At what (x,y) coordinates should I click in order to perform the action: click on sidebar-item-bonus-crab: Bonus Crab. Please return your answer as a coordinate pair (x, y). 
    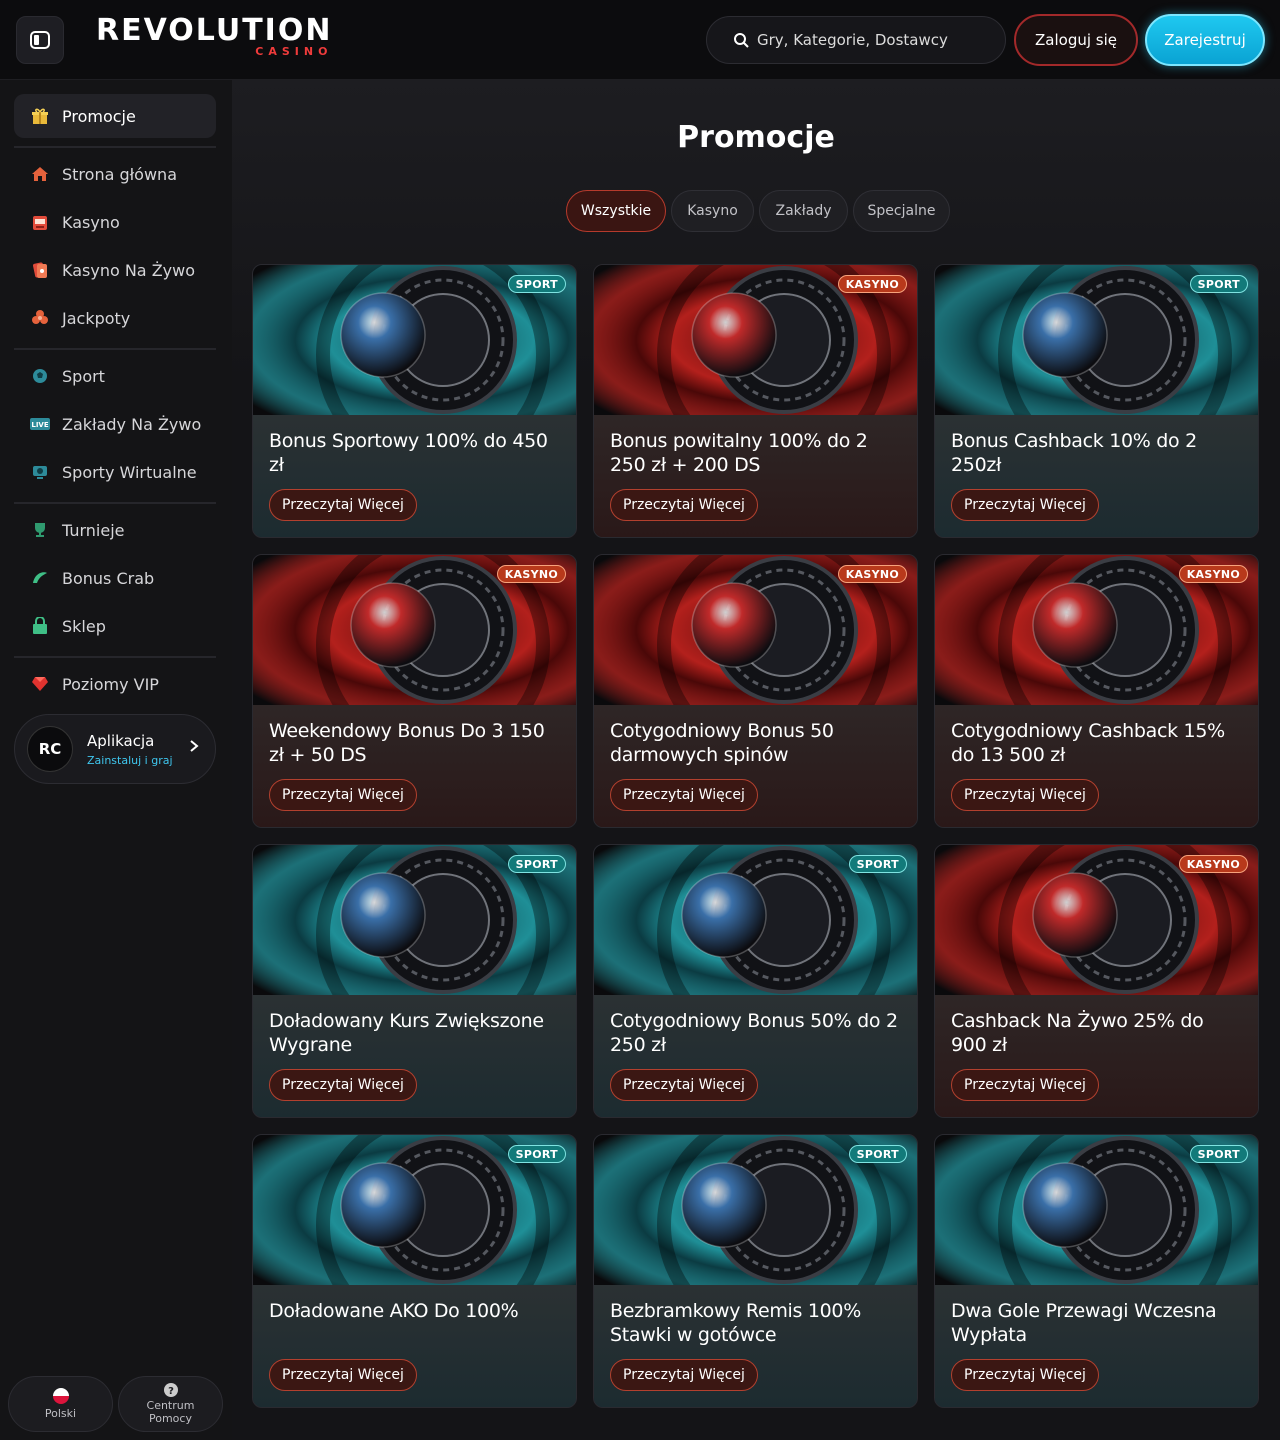
    Looking at the image, I should click on (115, 578).